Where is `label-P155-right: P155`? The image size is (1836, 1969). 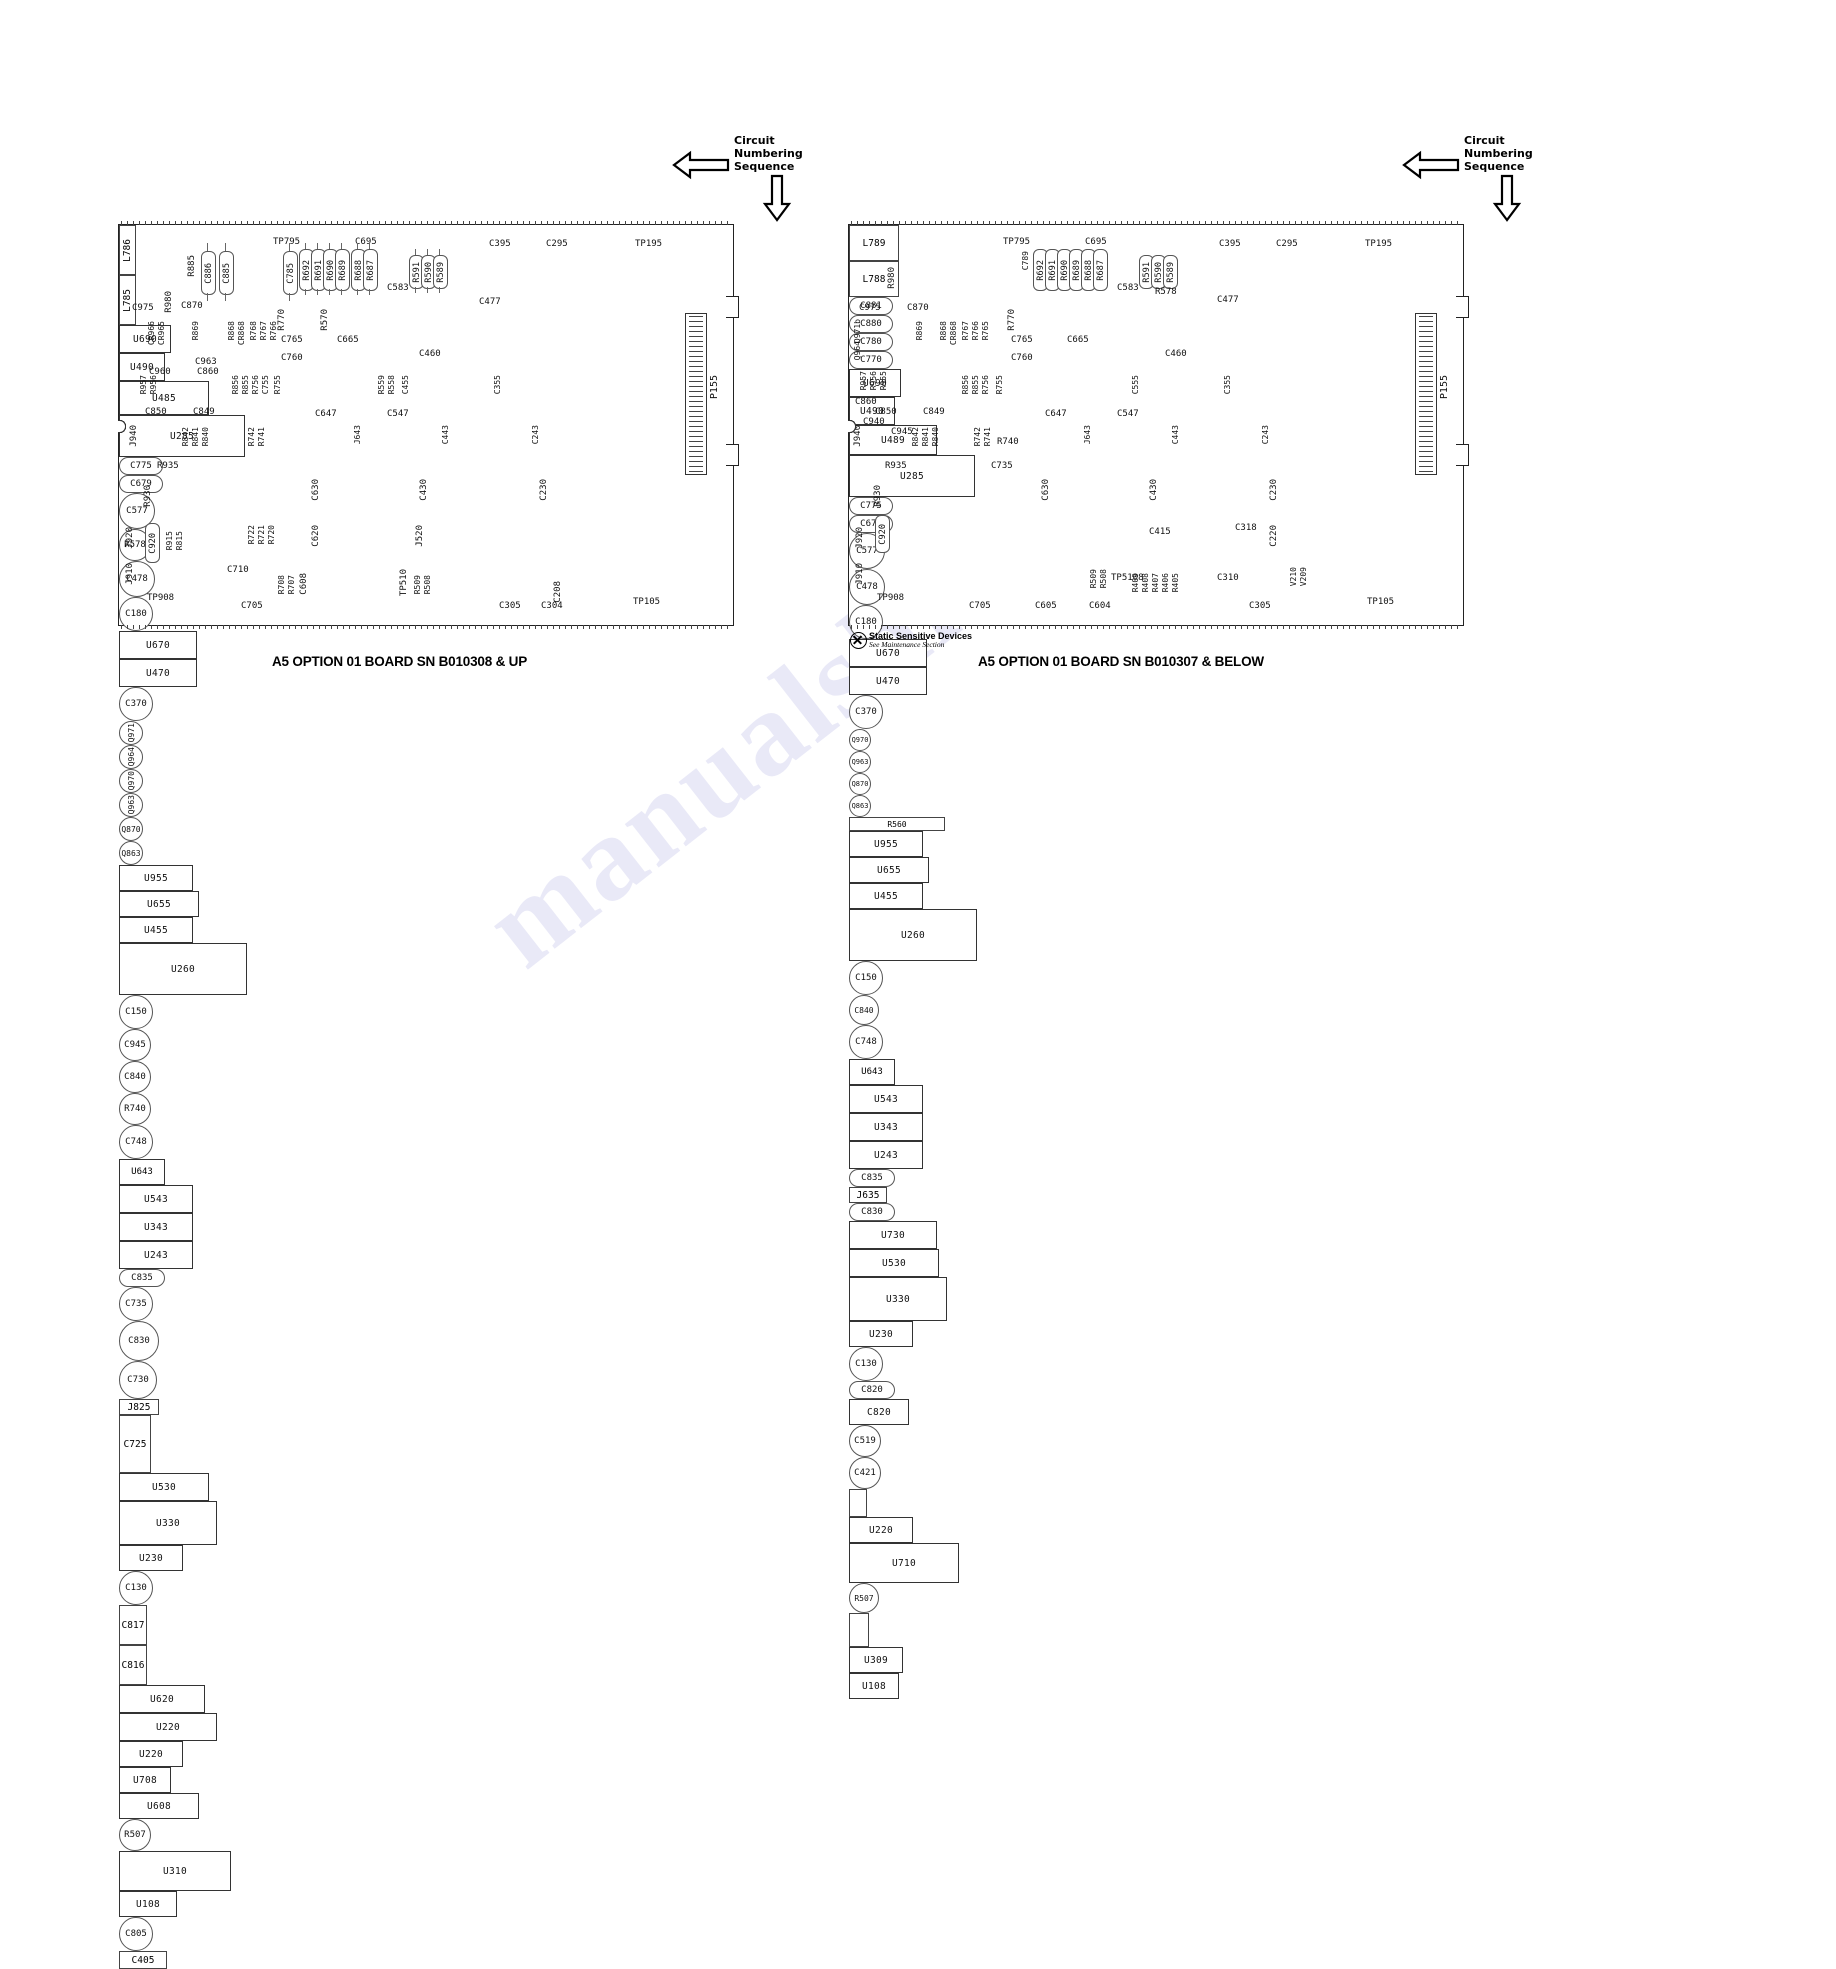
label-P155-right: P155 is located at coordinates (1444, 387).